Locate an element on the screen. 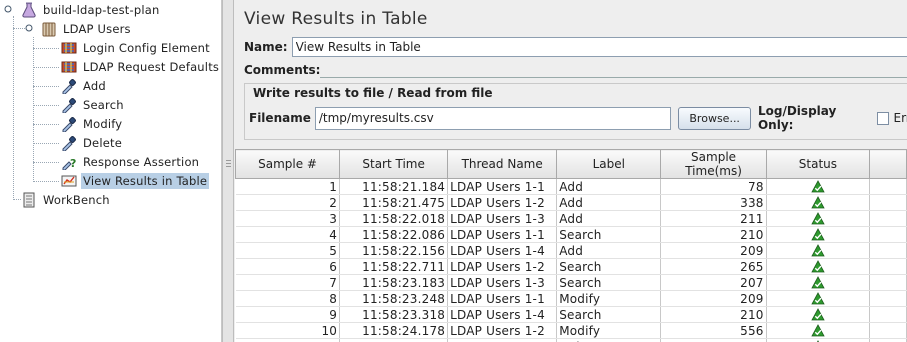  tree-item-login-config: Login Config Element is located at coordinates (136, 48).